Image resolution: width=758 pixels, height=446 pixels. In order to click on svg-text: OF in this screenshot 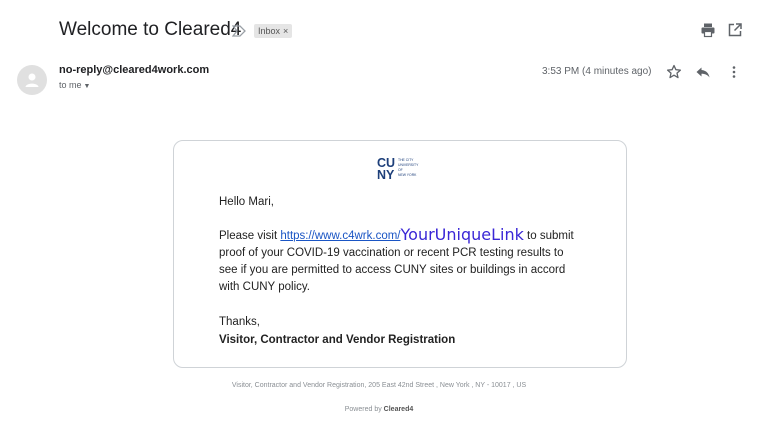, I will do `click(400, 170)`.